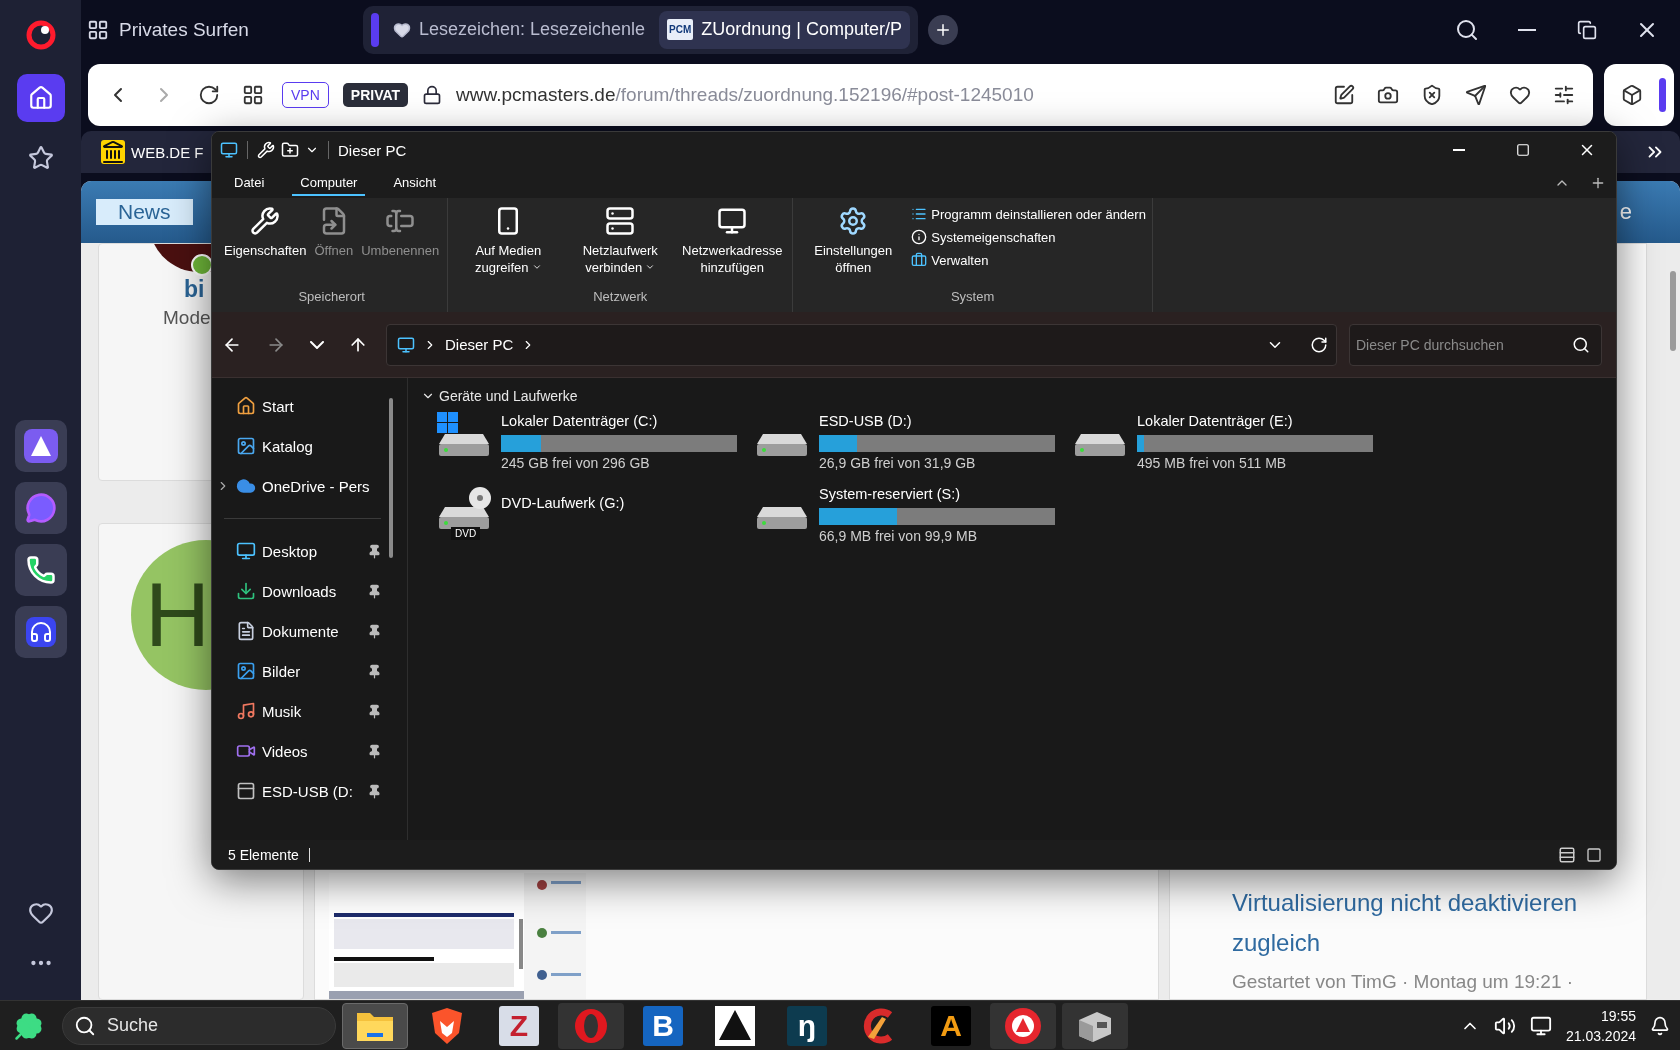 The width and height of the screenshot is (1680, 1050). Describe the element at coordinates (620, 244) in the screenshot. I see `ribbon-button: Netzlaufwerk verbinden` at that location.